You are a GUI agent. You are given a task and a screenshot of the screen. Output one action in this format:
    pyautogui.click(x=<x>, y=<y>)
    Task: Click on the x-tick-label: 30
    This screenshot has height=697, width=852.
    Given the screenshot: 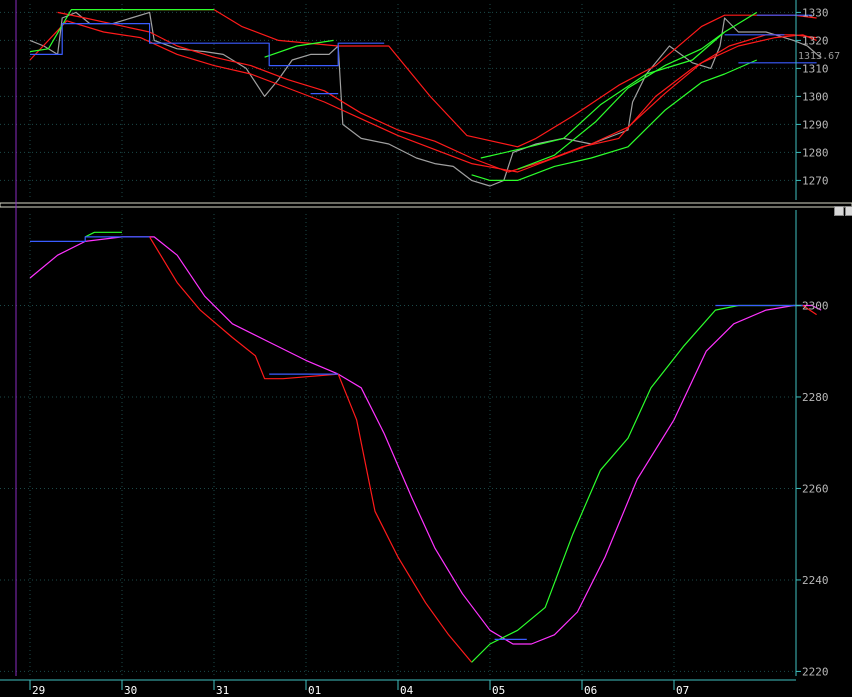 What is the action you would take?
    pyautogui.click(x=130, y=690)
    